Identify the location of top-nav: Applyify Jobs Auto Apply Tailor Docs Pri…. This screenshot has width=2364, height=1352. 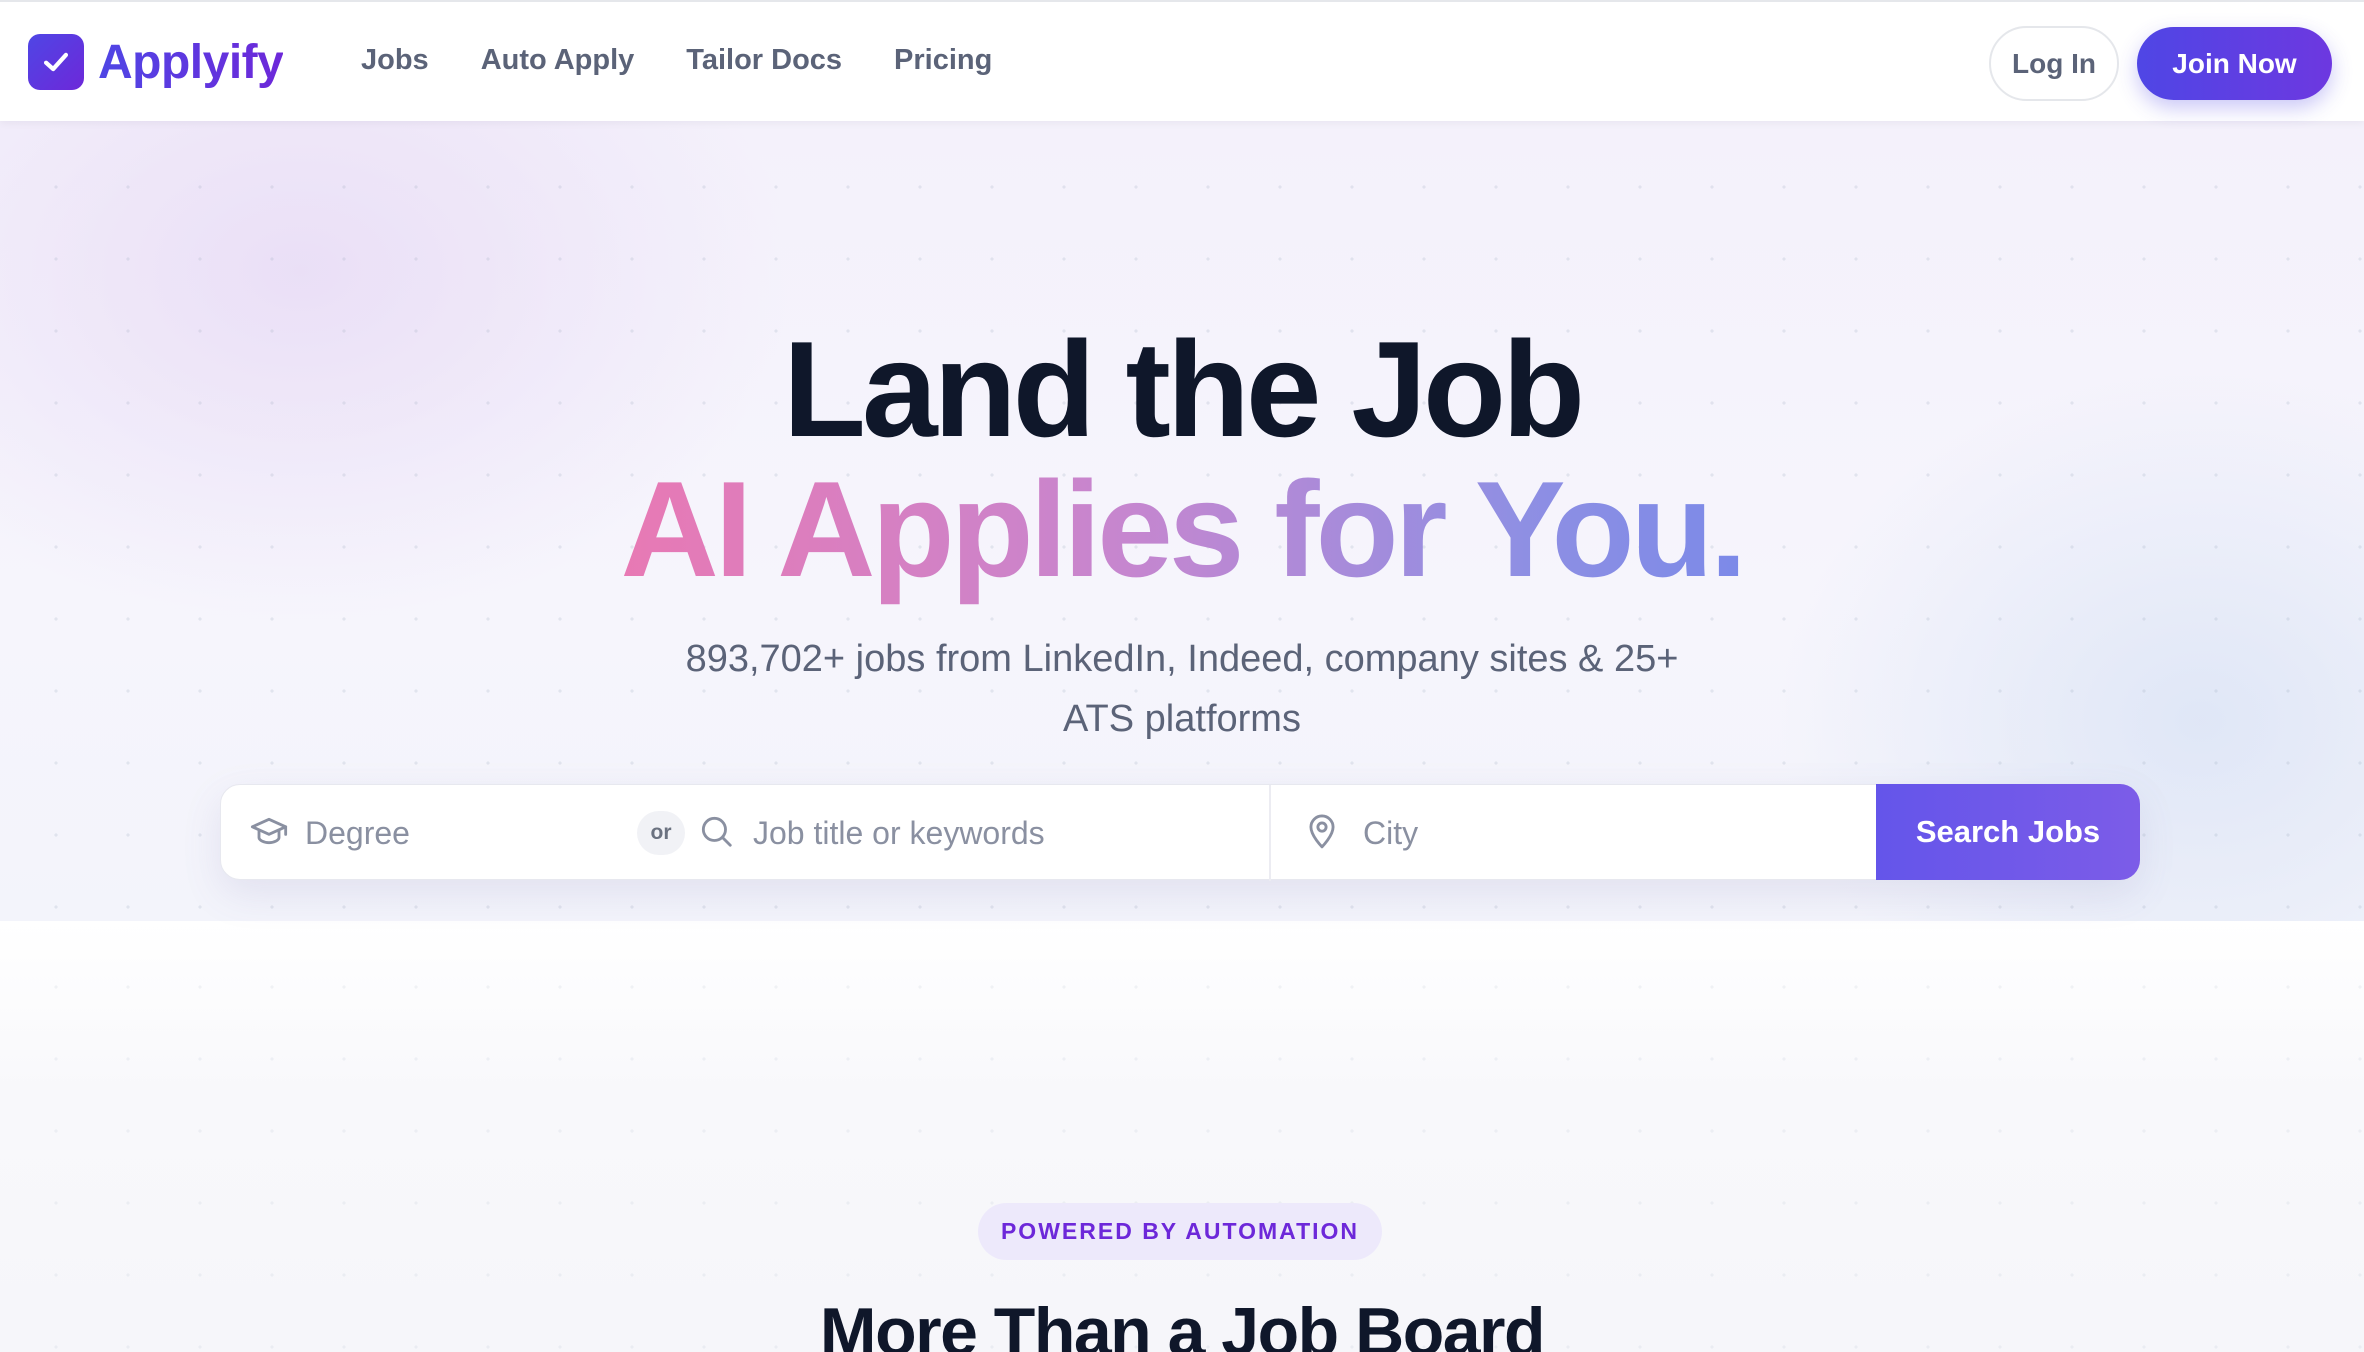
(1182, 60).